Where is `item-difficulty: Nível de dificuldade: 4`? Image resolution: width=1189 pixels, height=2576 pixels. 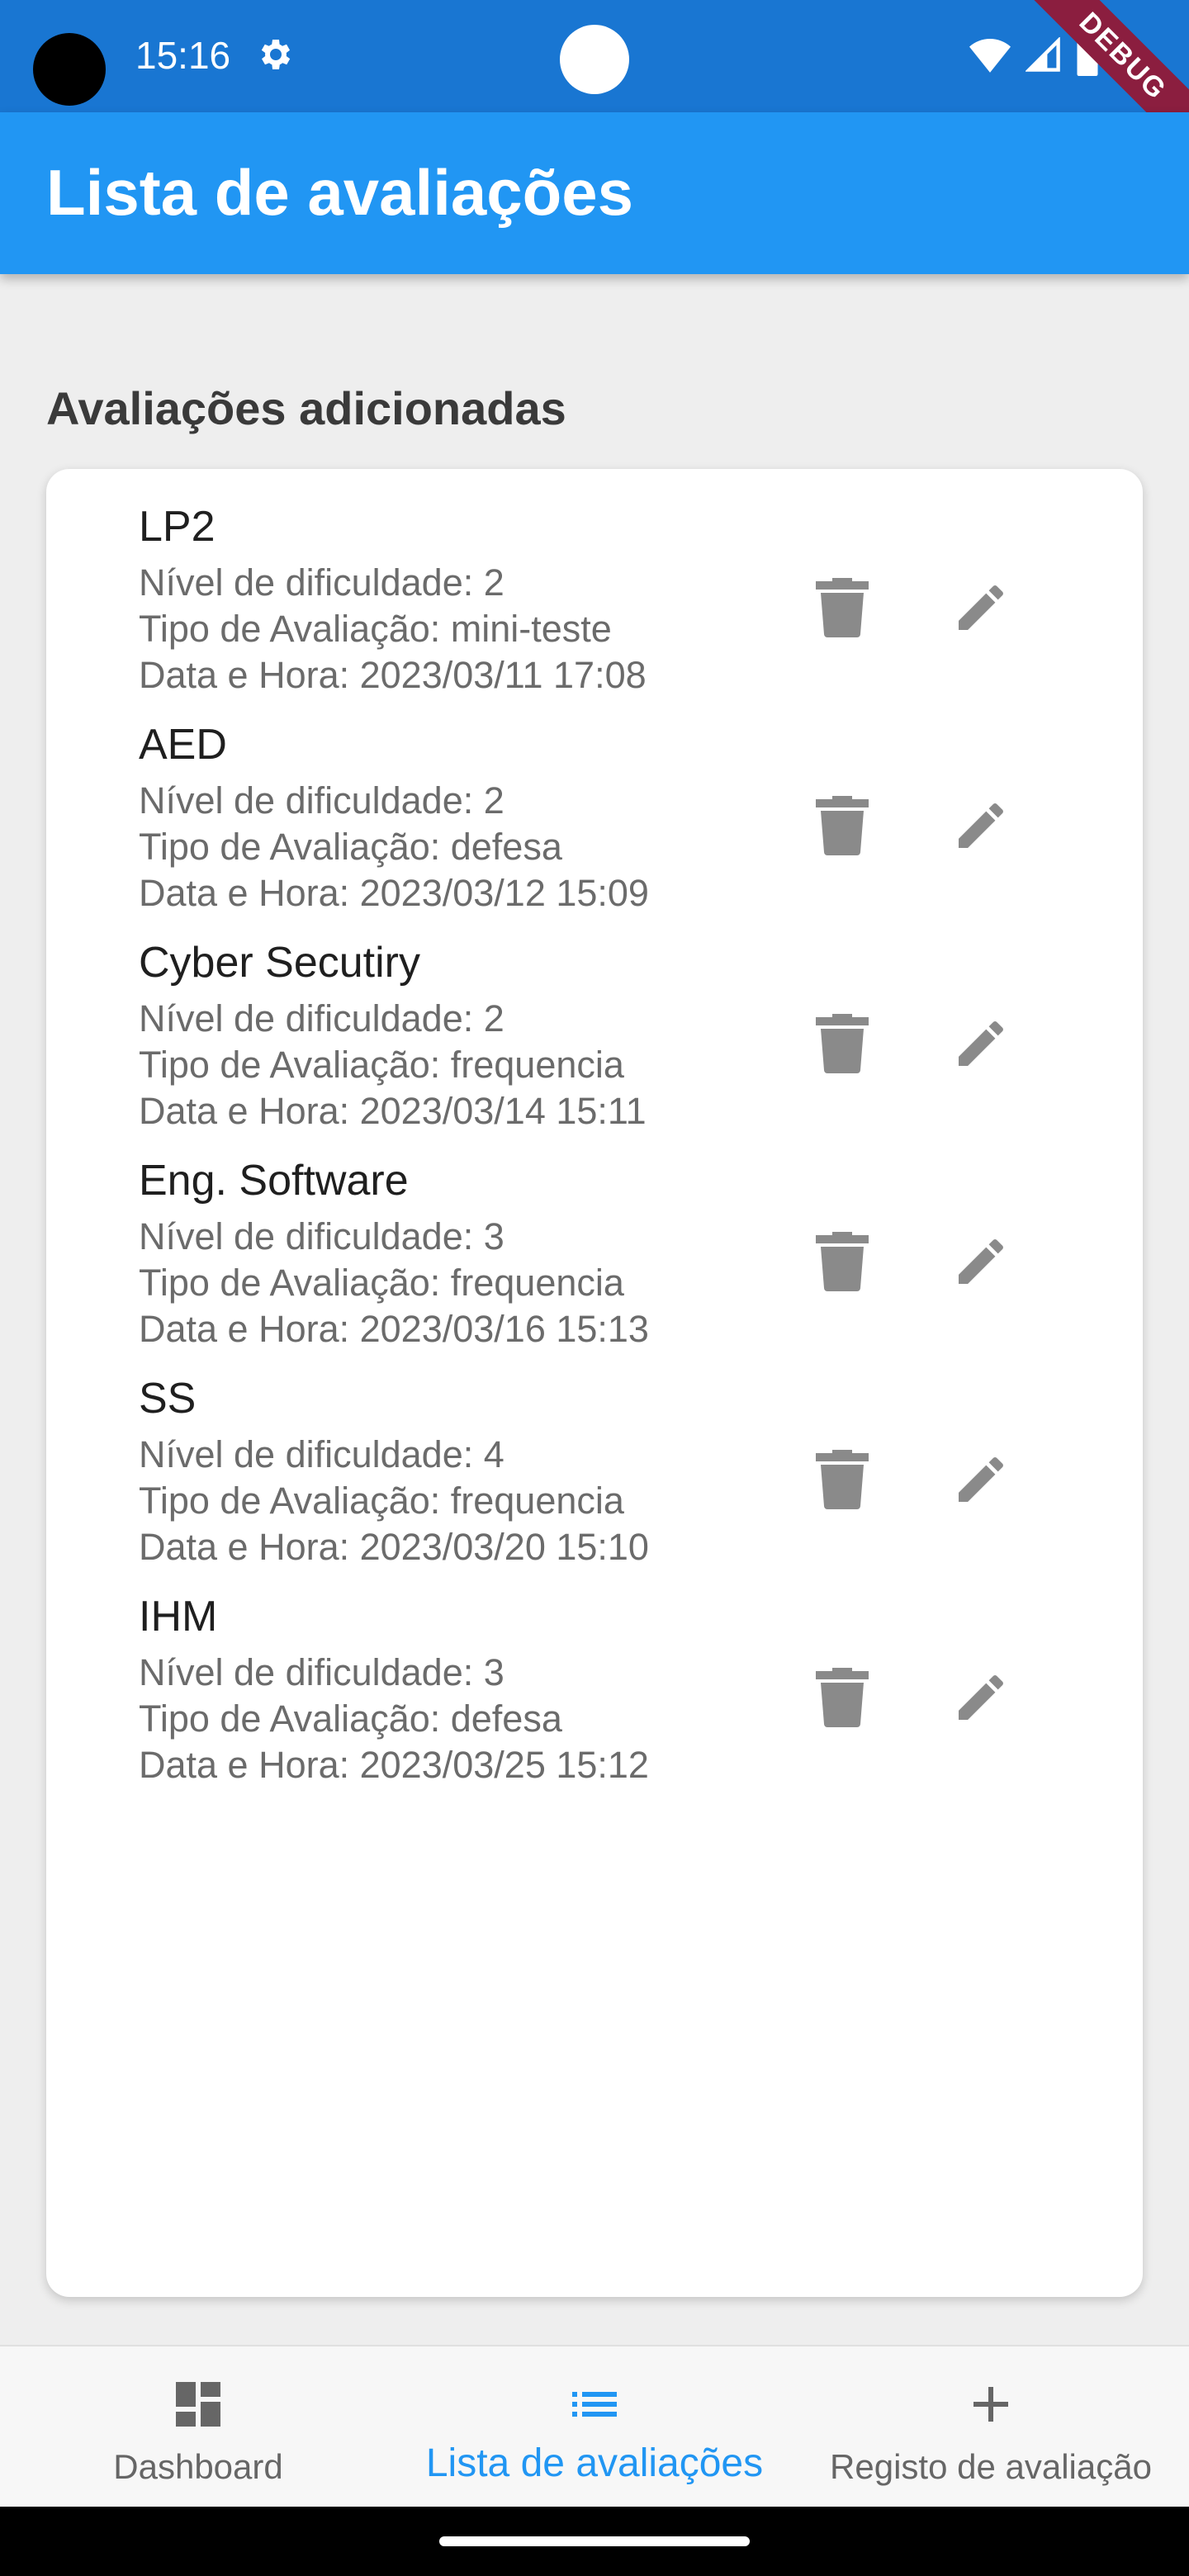
item-difficulty: Nível de dificuldade: 4 is located at coordinates (321, 1454).